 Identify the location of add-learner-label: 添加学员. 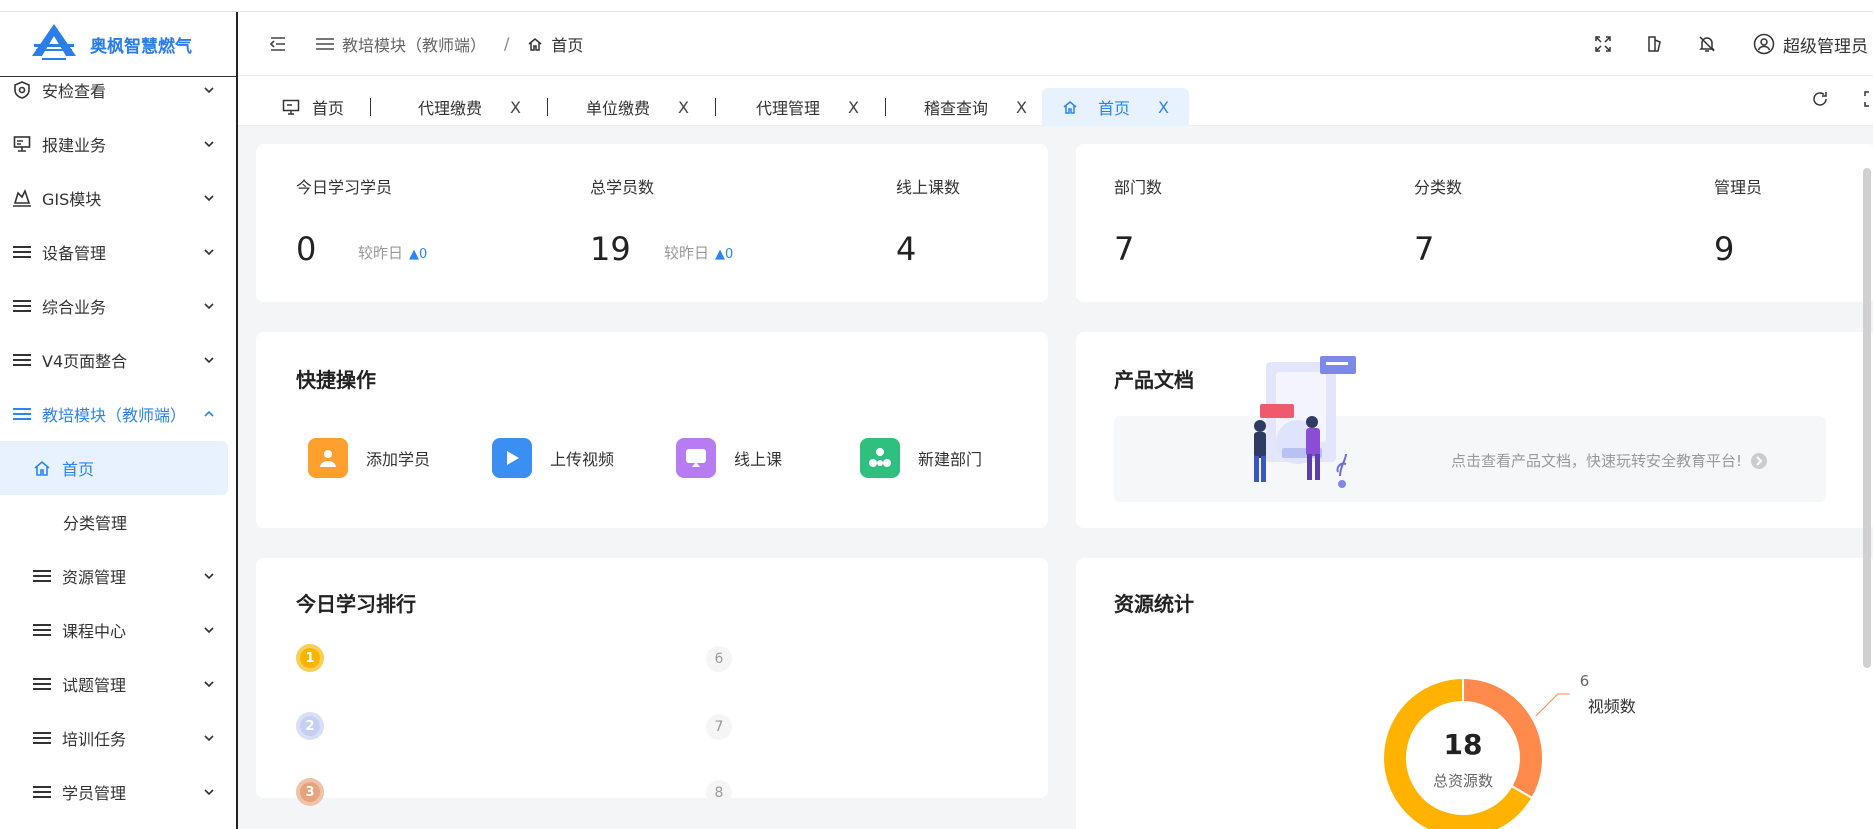
(398, 459).